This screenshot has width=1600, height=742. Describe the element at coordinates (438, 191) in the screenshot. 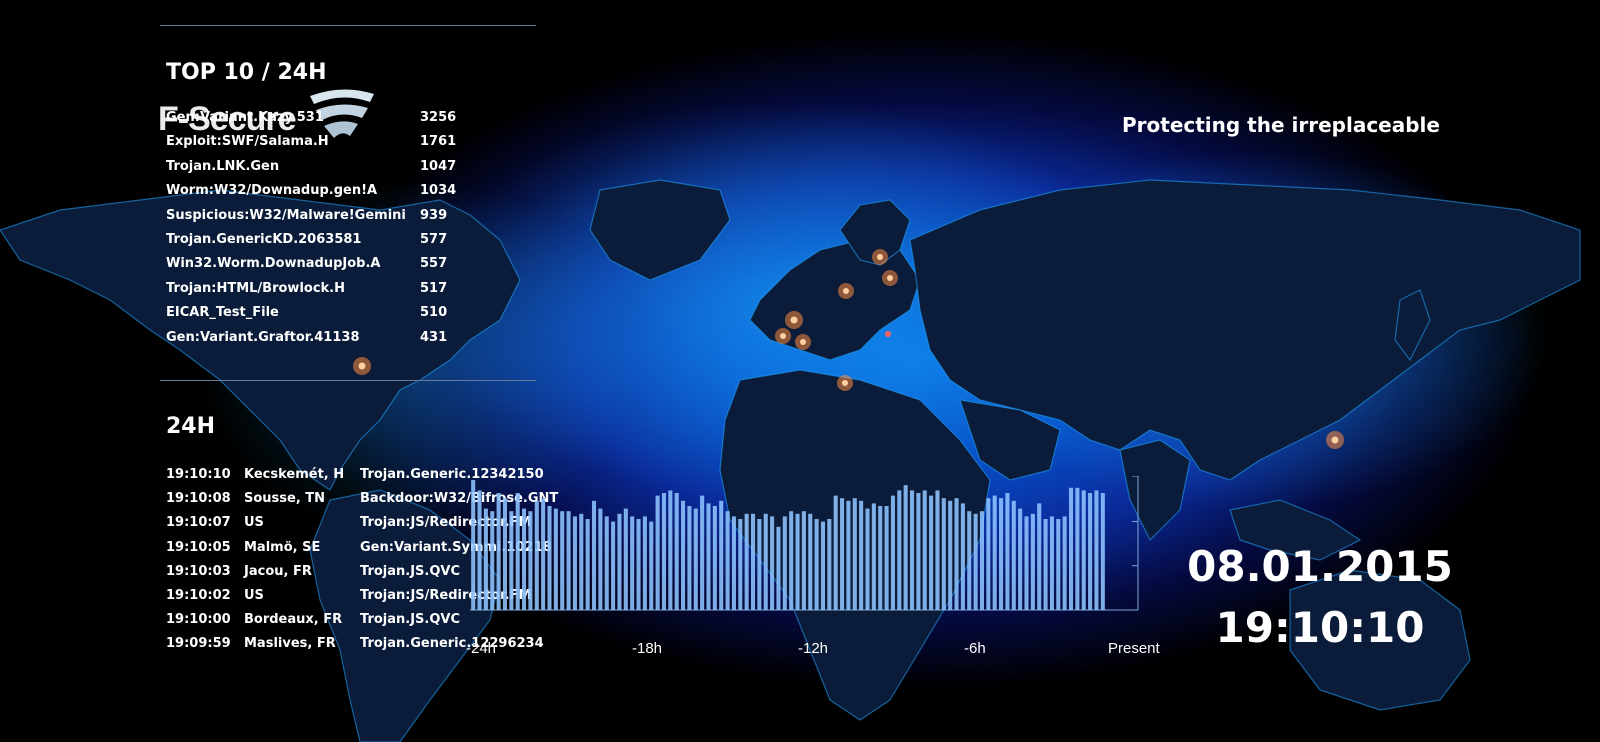

I see `threat-count: 1034` at that location.